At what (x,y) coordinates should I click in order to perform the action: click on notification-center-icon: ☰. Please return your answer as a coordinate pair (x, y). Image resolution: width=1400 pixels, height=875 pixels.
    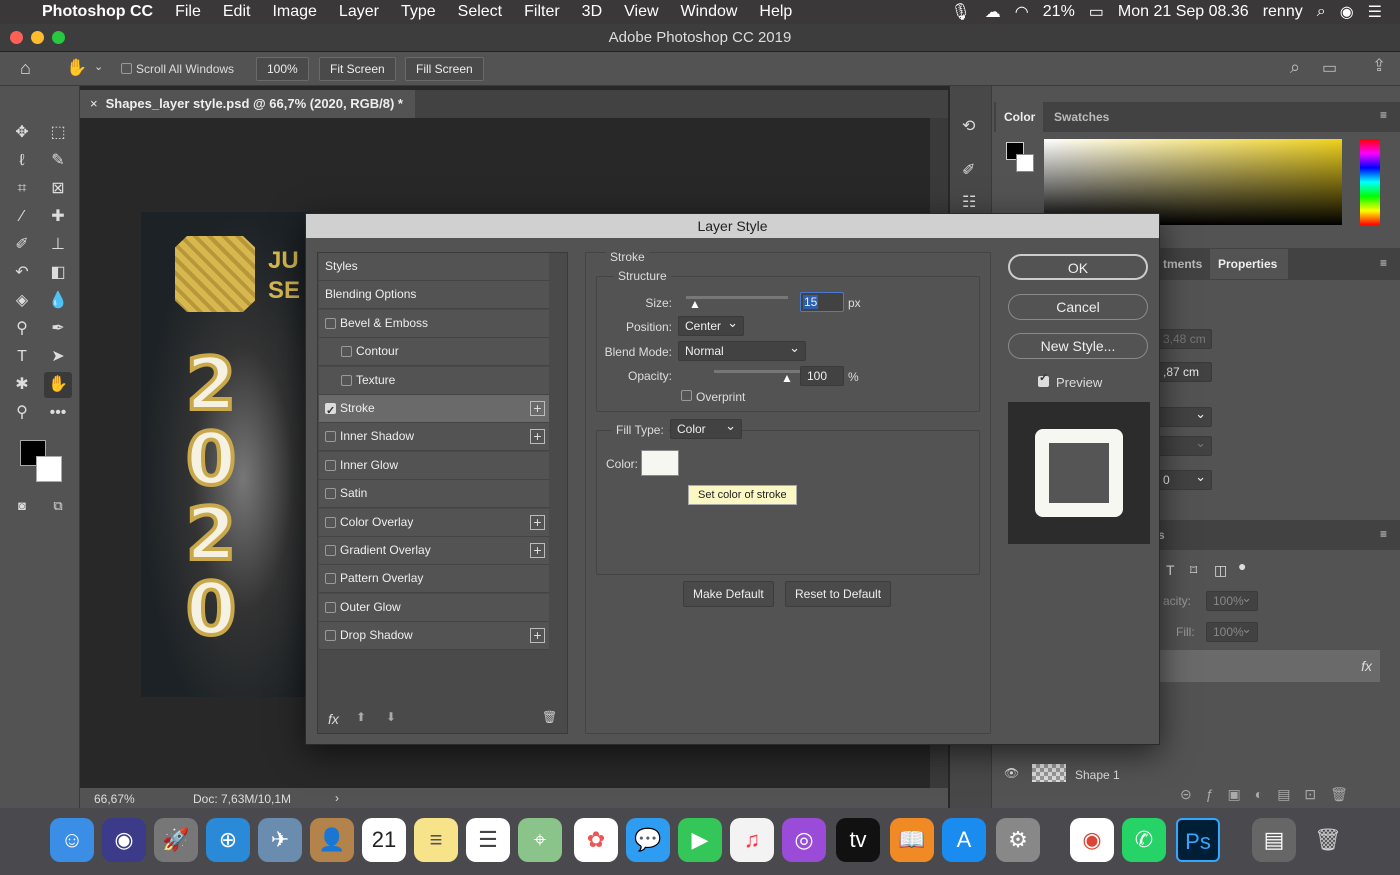
    Looking at the image, I should click on (1375, 12).